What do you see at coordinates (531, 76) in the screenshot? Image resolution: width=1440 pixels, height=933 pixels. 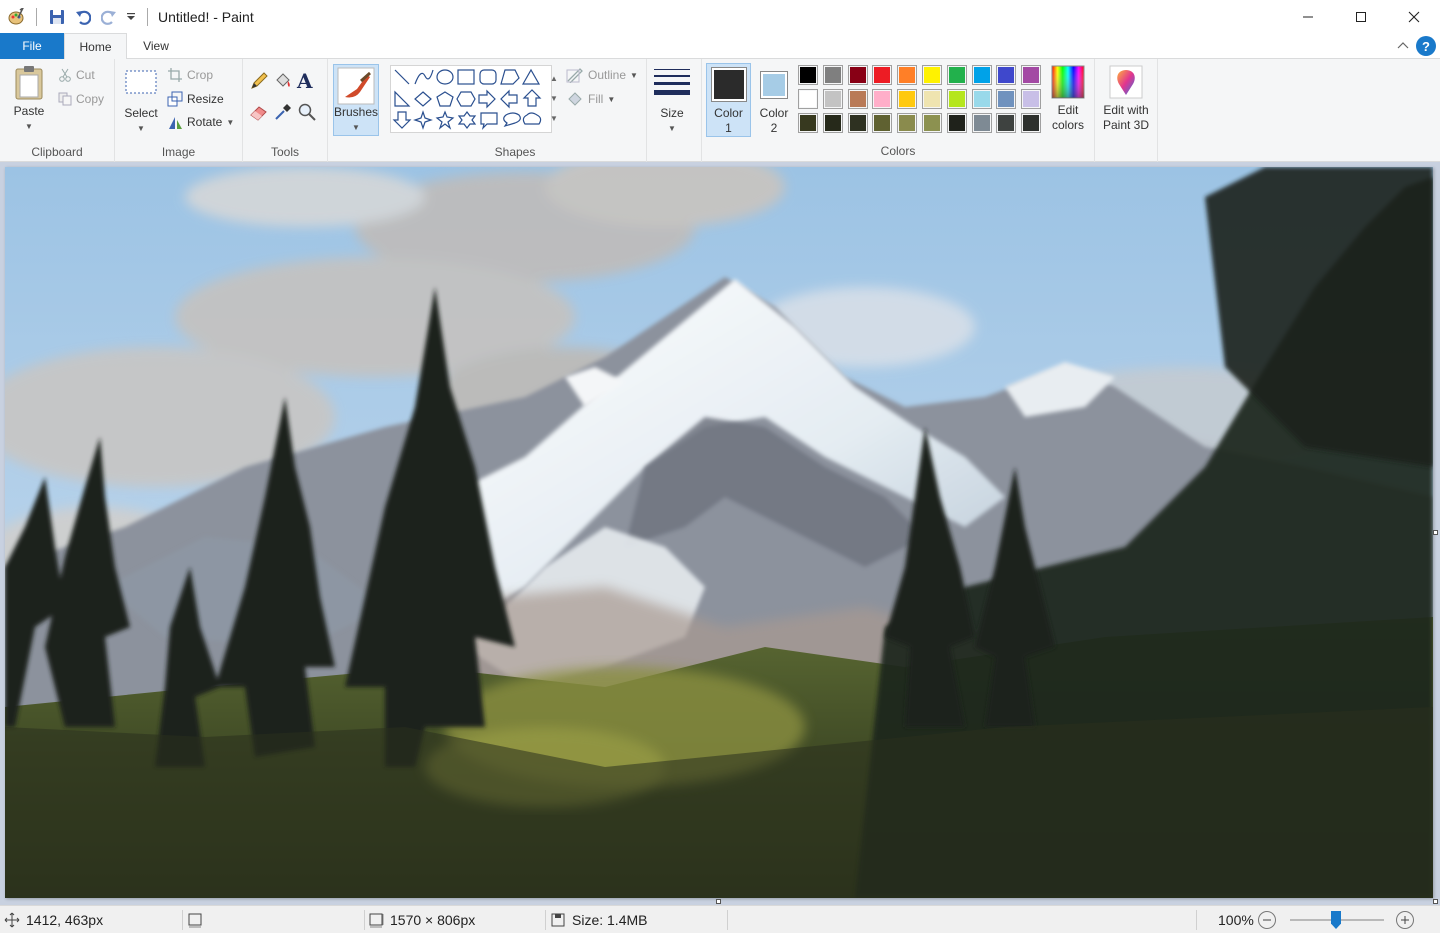 I see `shape-triangle-icon` at bounding box center [531, 76].